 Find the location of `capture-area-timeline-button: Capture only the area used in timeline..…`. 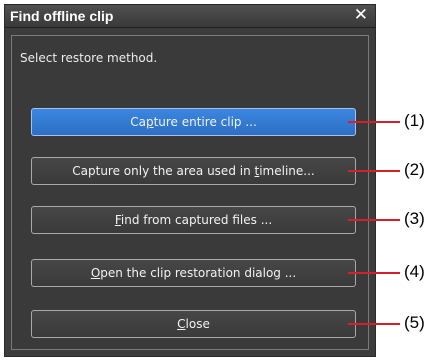

capture-area-timeline-button: Capture only the area used in timeline..… is located at coordinates (193, 171).